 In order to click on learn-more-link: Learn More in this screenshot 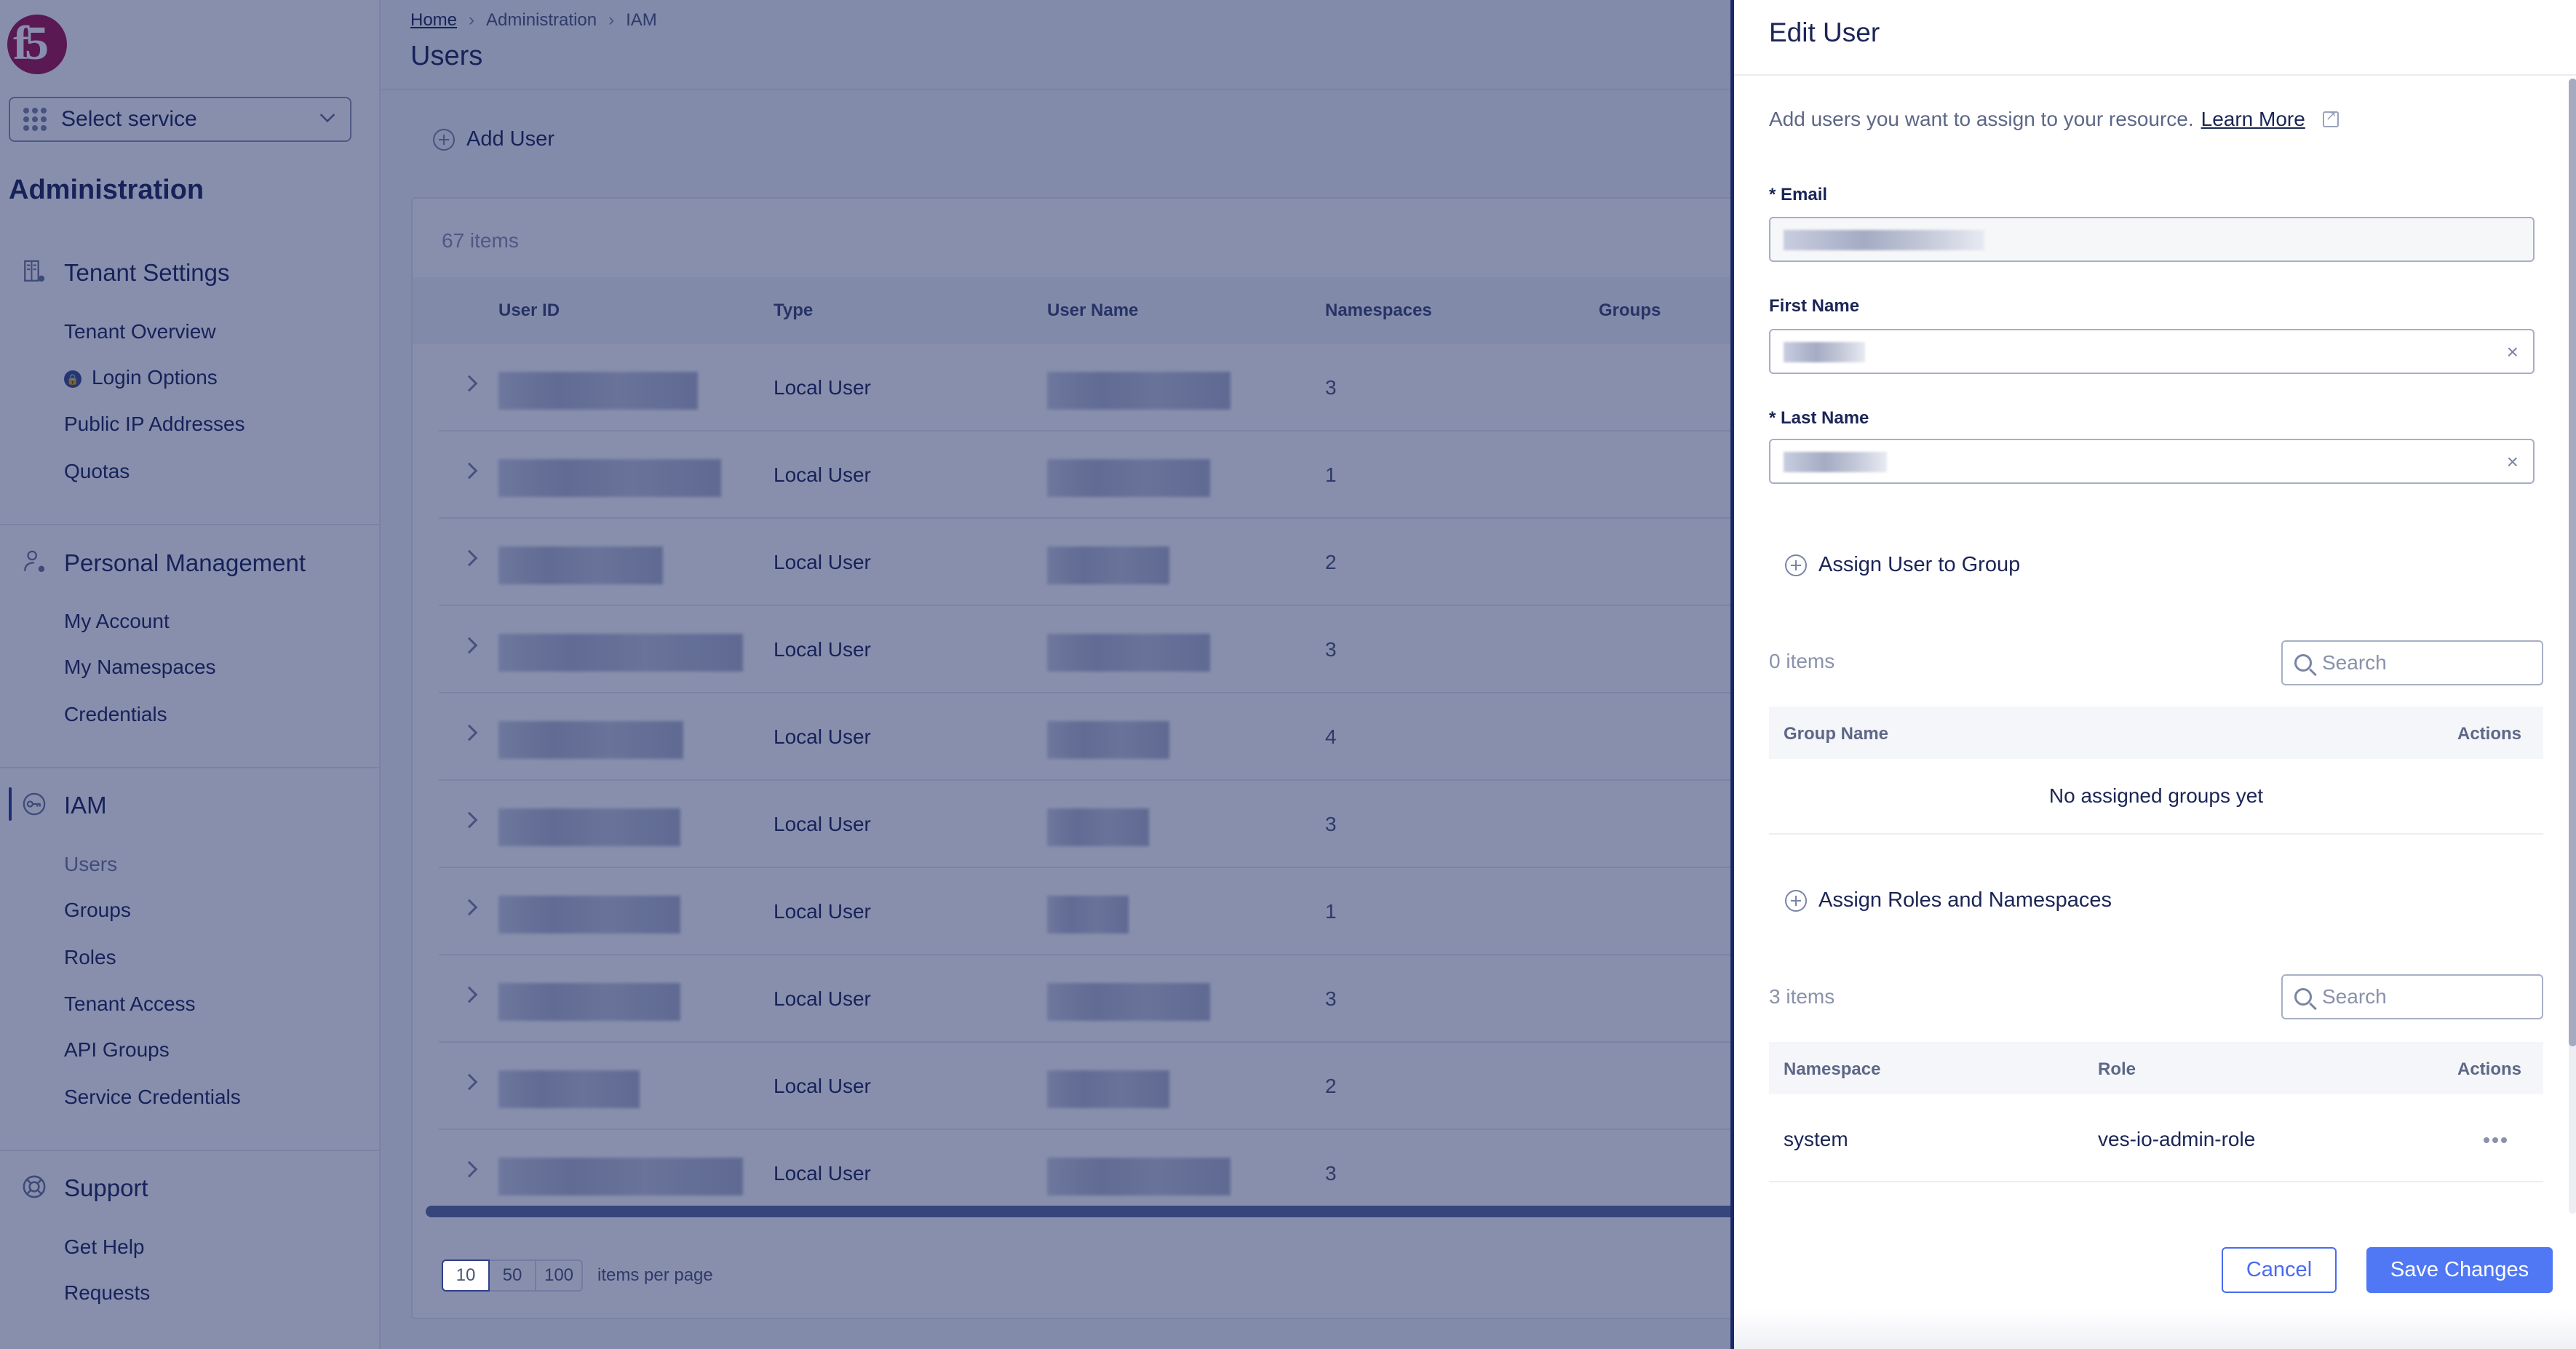, I will do `click(2253, 119)`.